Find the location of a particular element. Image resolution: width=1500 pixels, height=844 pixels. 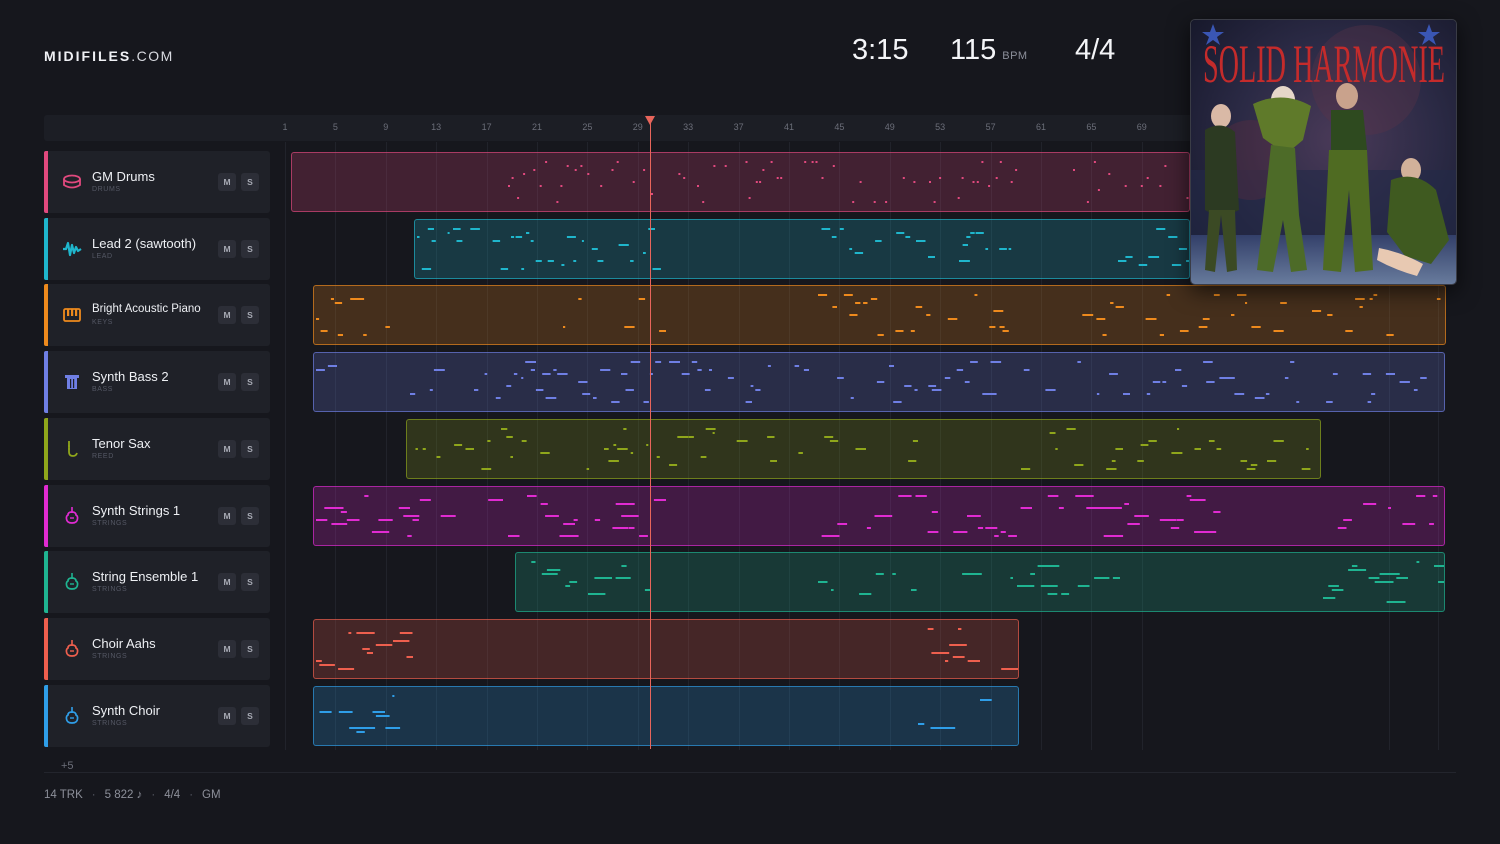

status-midi-standard: GM is located at coordinates (211, 795).